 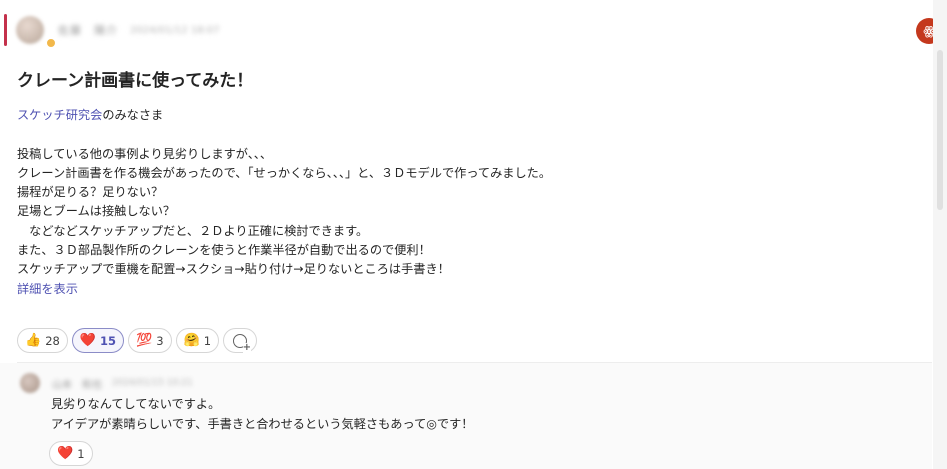 I want to click on body-line: 揚程が足りる？足りない？, so click(x=90, y=192).